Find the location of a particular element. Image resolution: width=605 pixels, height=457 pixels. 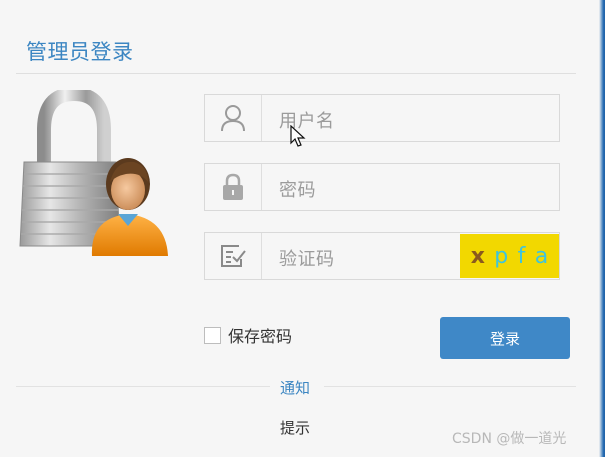

password-input: 密码 is located at coordinates (297, 189).